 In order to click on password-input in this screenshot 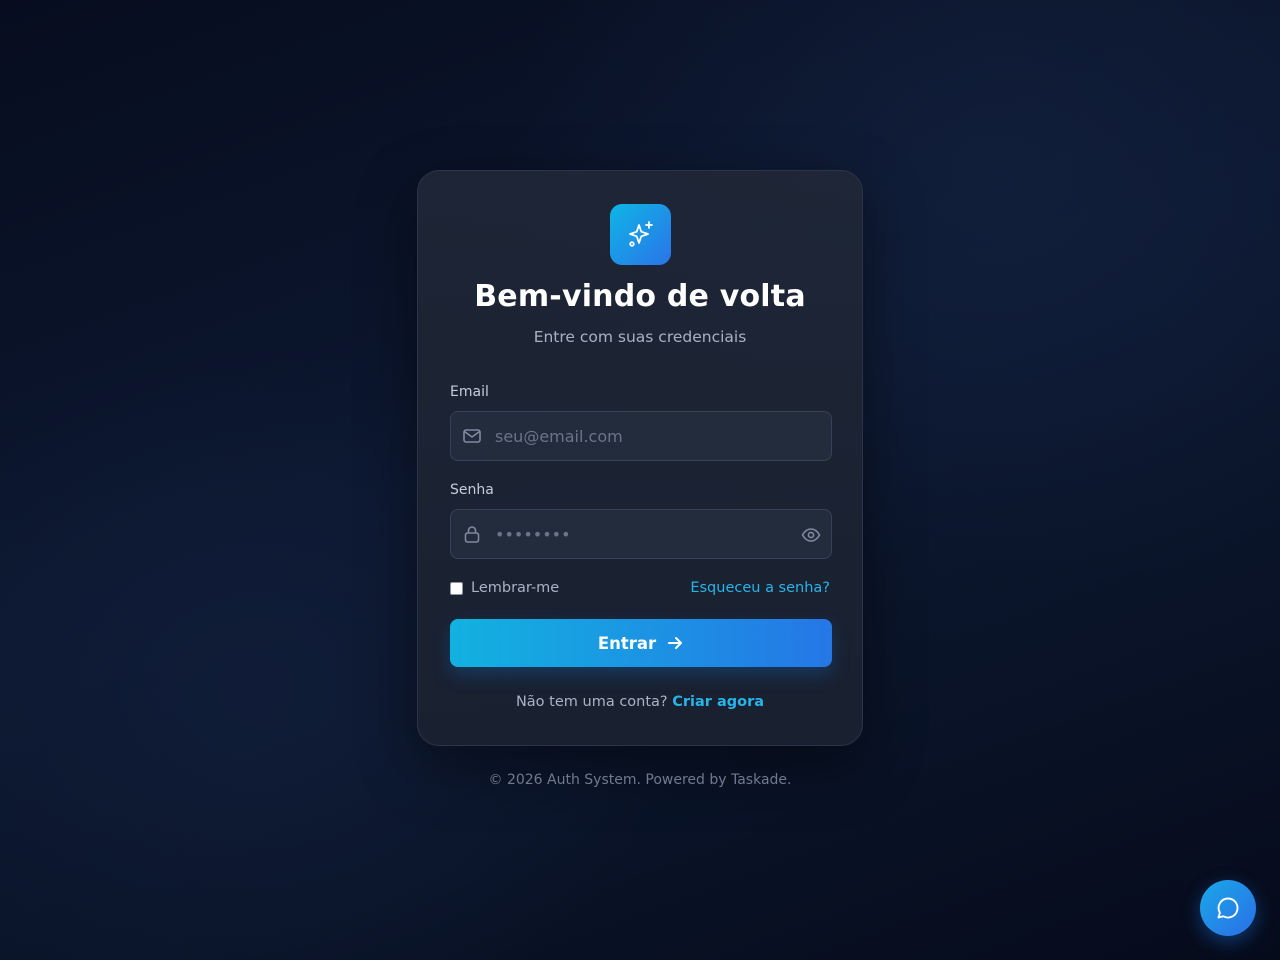, I will do `click(640, 534)`.